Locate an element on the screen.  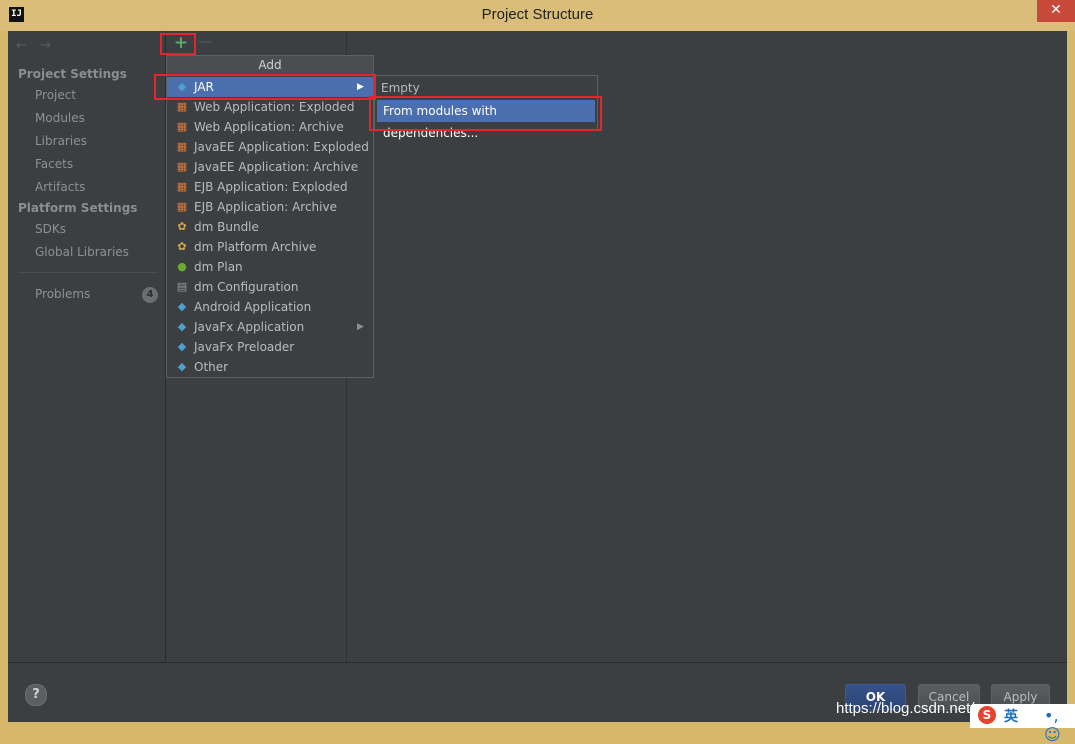
menu-item-android-application: ◆ Android Application is located at coordinates (270, 307).